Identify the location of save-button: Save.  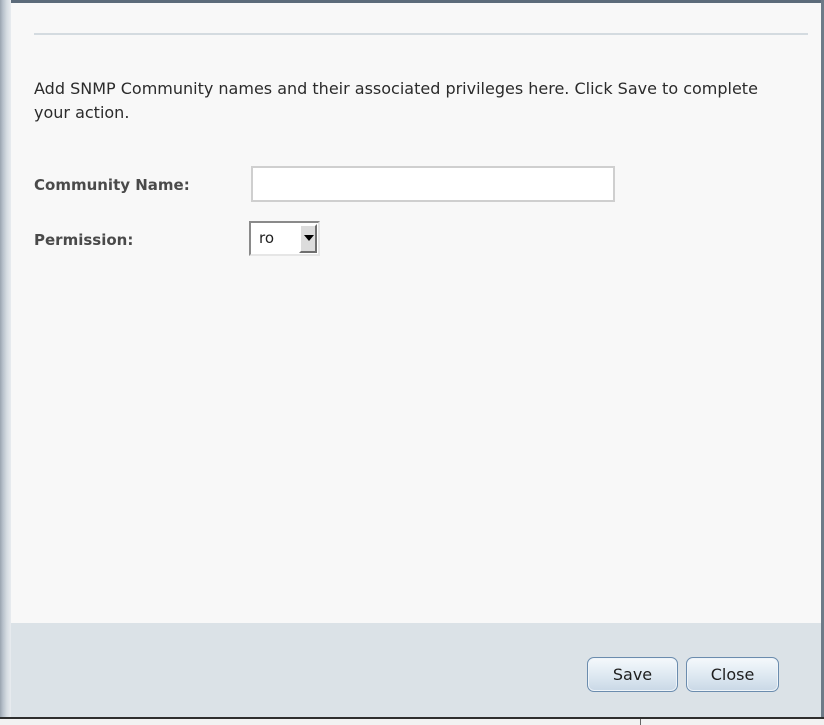
(632, 674).